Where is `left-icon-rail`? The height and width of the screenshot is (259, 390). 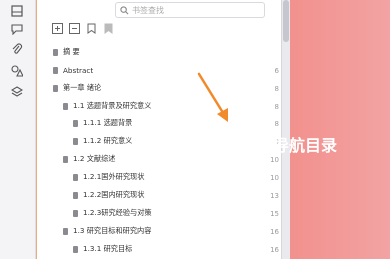
left-icon-rail is located at coordinates (18, 129).